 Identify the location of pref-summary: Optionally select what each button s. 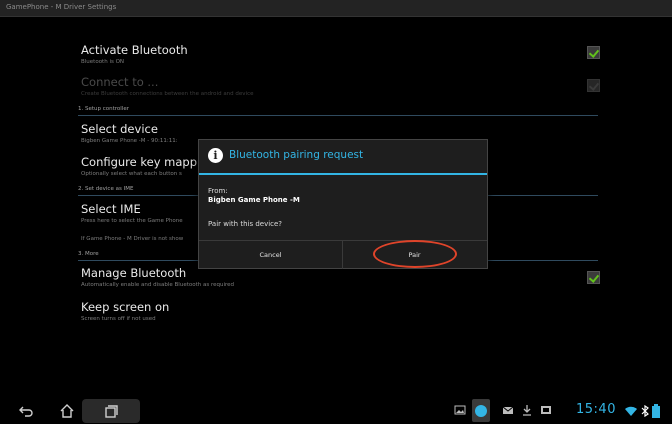
(131, 174).